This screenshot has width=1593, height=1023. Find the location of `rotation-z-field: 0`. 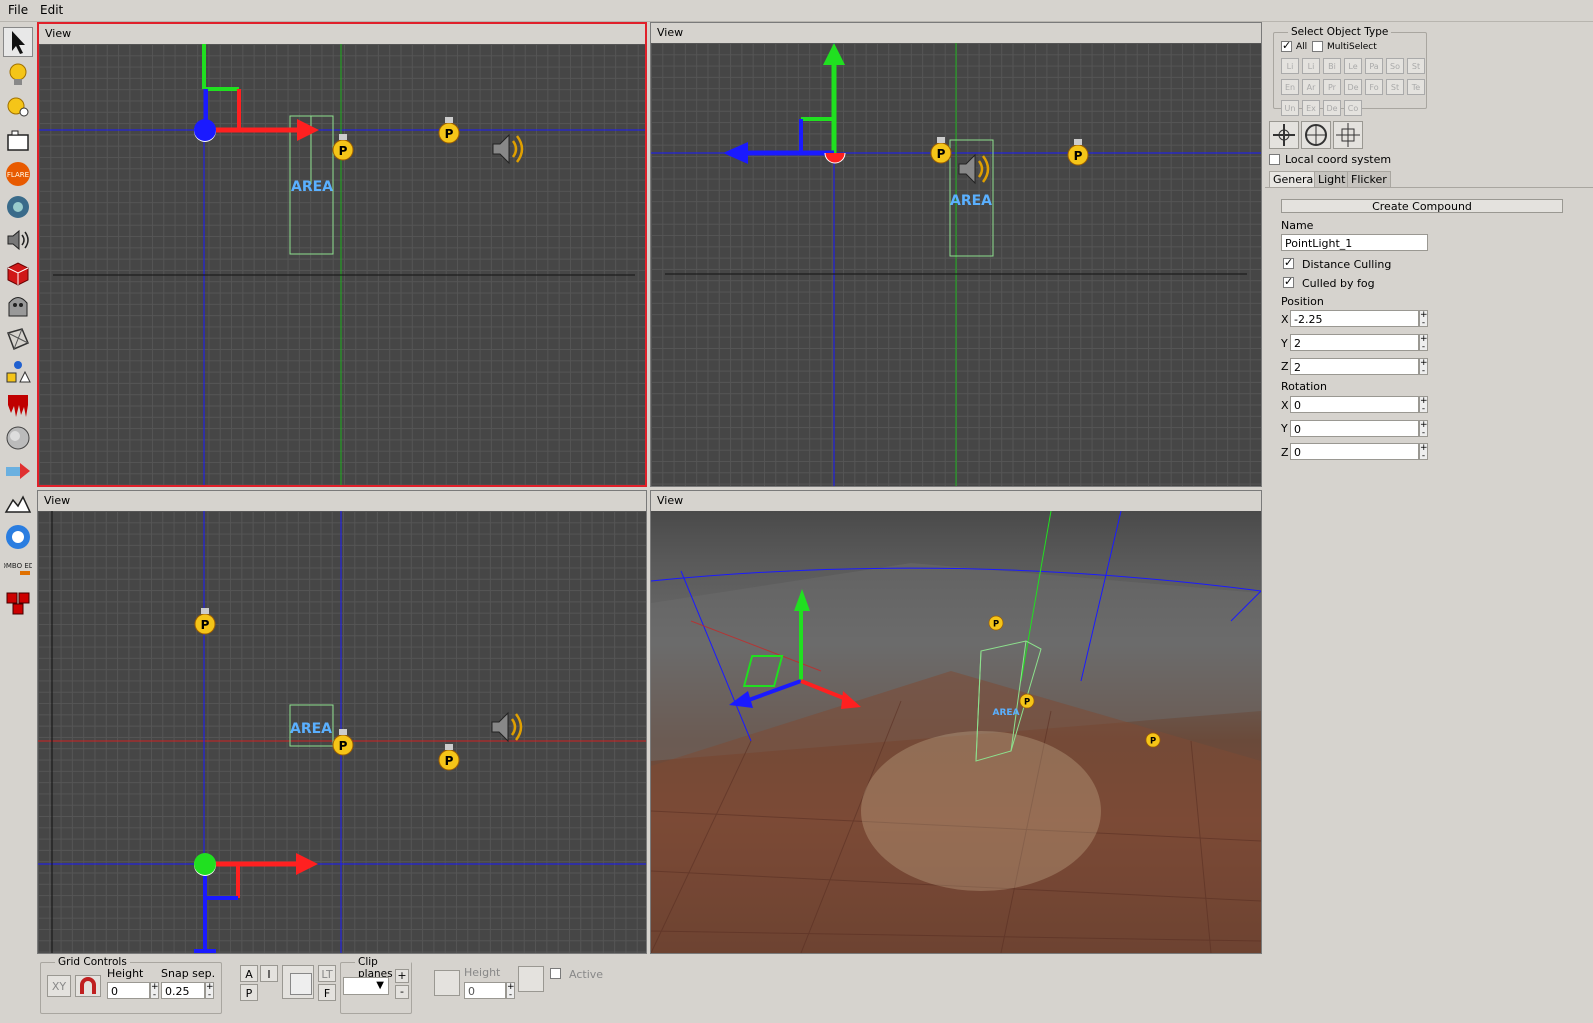

rotation-z-field: 0 is located at coordinates (1354, 451).